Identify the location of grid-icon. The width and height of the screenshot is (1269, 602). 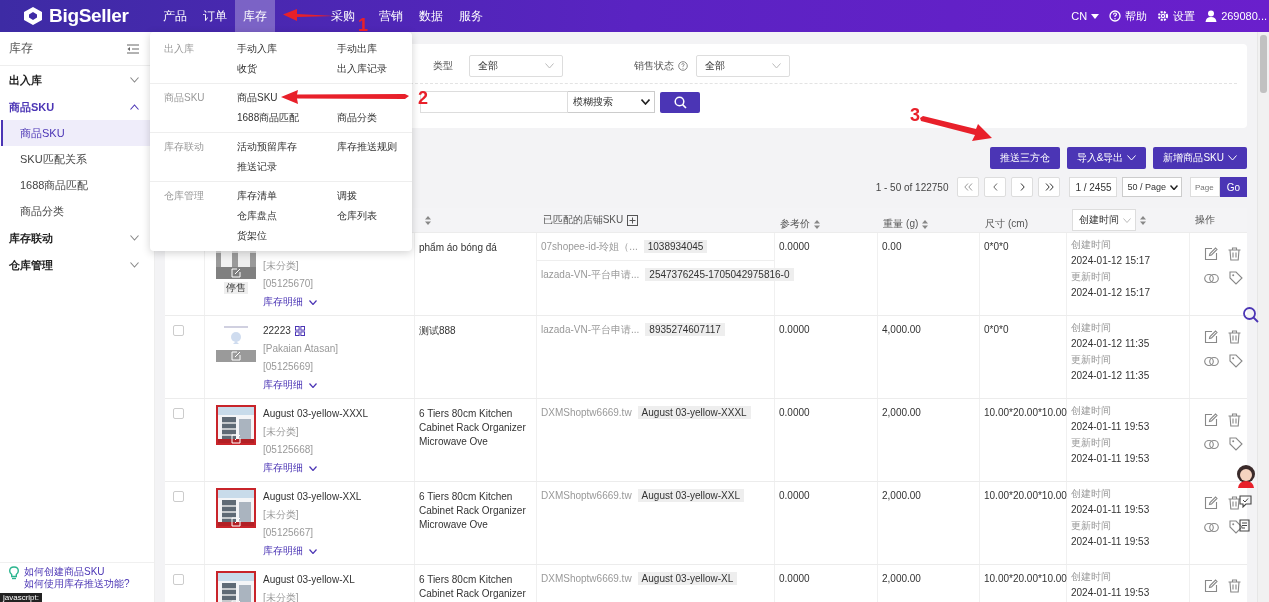
(299, 331).